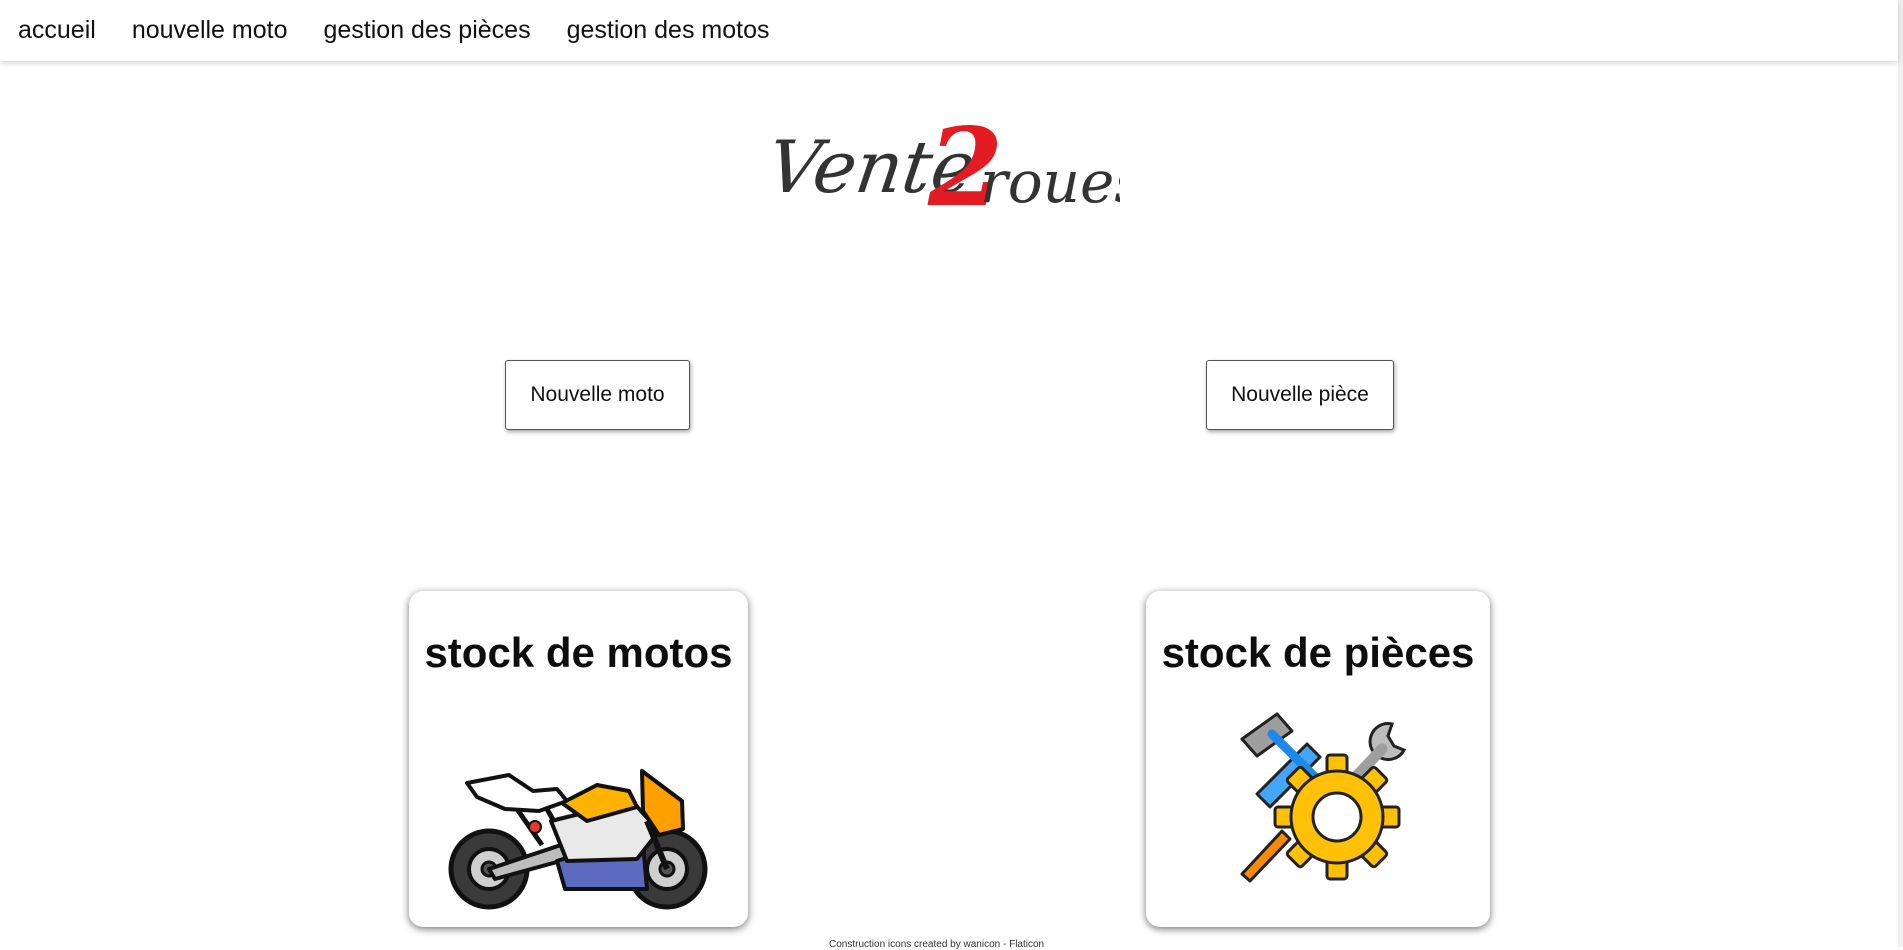 This screenshot has height=950, width=1903. What do you see at coordinates (578, 759) in the screenshot?
I see `stock-motos-card: stock de motos` at bounding box center [578, 759].